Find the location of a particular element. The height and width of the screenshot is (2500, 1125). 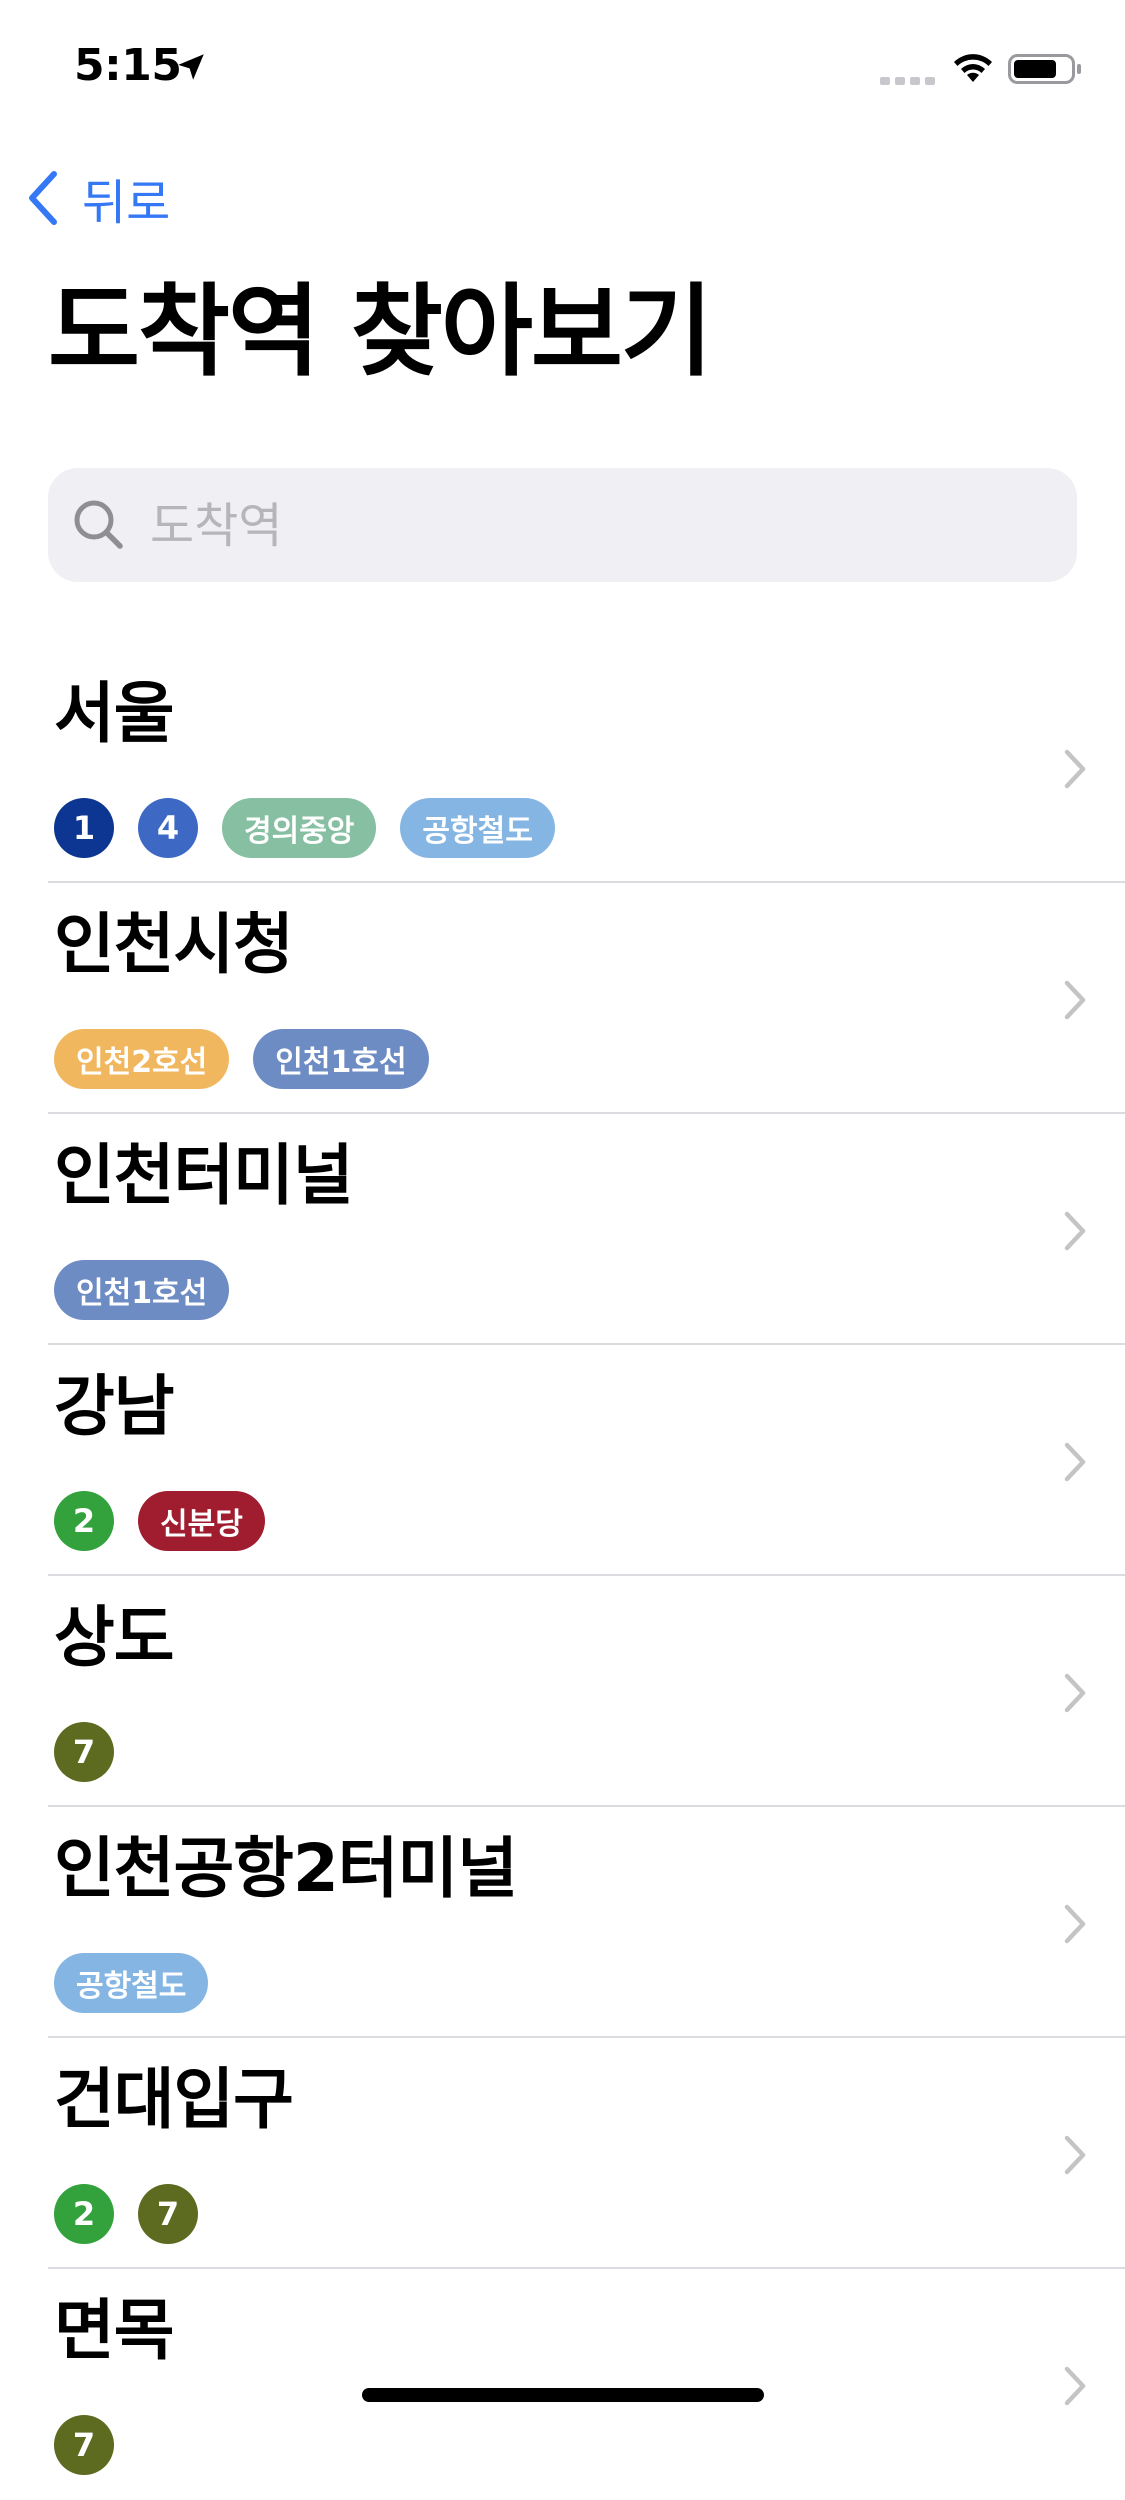

station-name: 상도 is located at coordinates (114, 1637).